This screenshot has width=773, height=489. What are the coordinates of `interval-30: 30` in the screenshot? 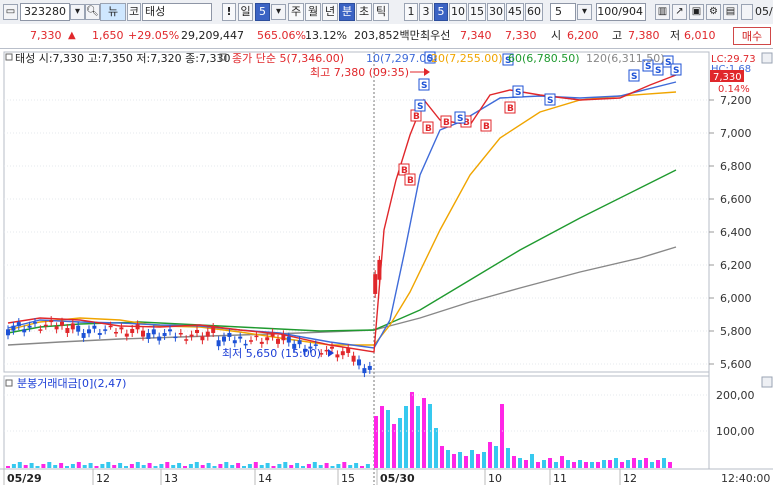 It's located at (496, 12).